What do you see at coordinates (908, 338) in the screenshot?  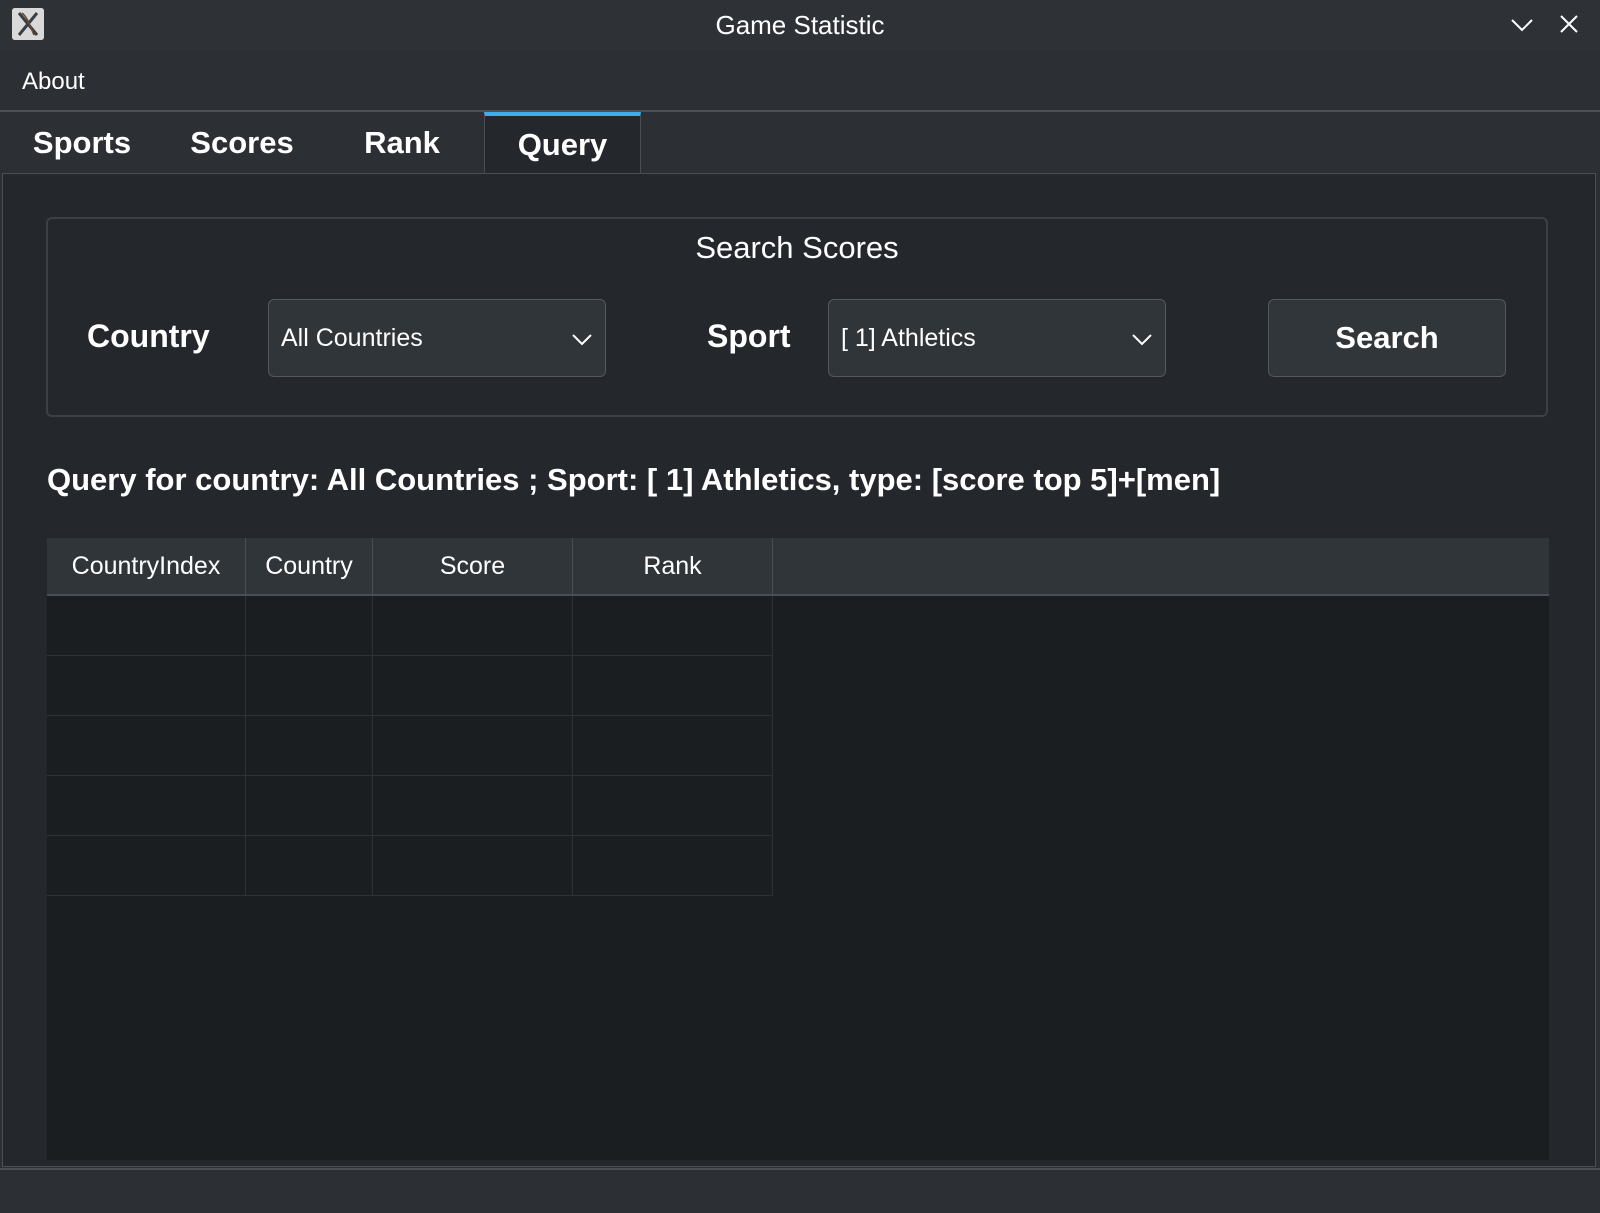 I see `sport-select-value: [ 1] Athletics` at bounding box center [908, 338].